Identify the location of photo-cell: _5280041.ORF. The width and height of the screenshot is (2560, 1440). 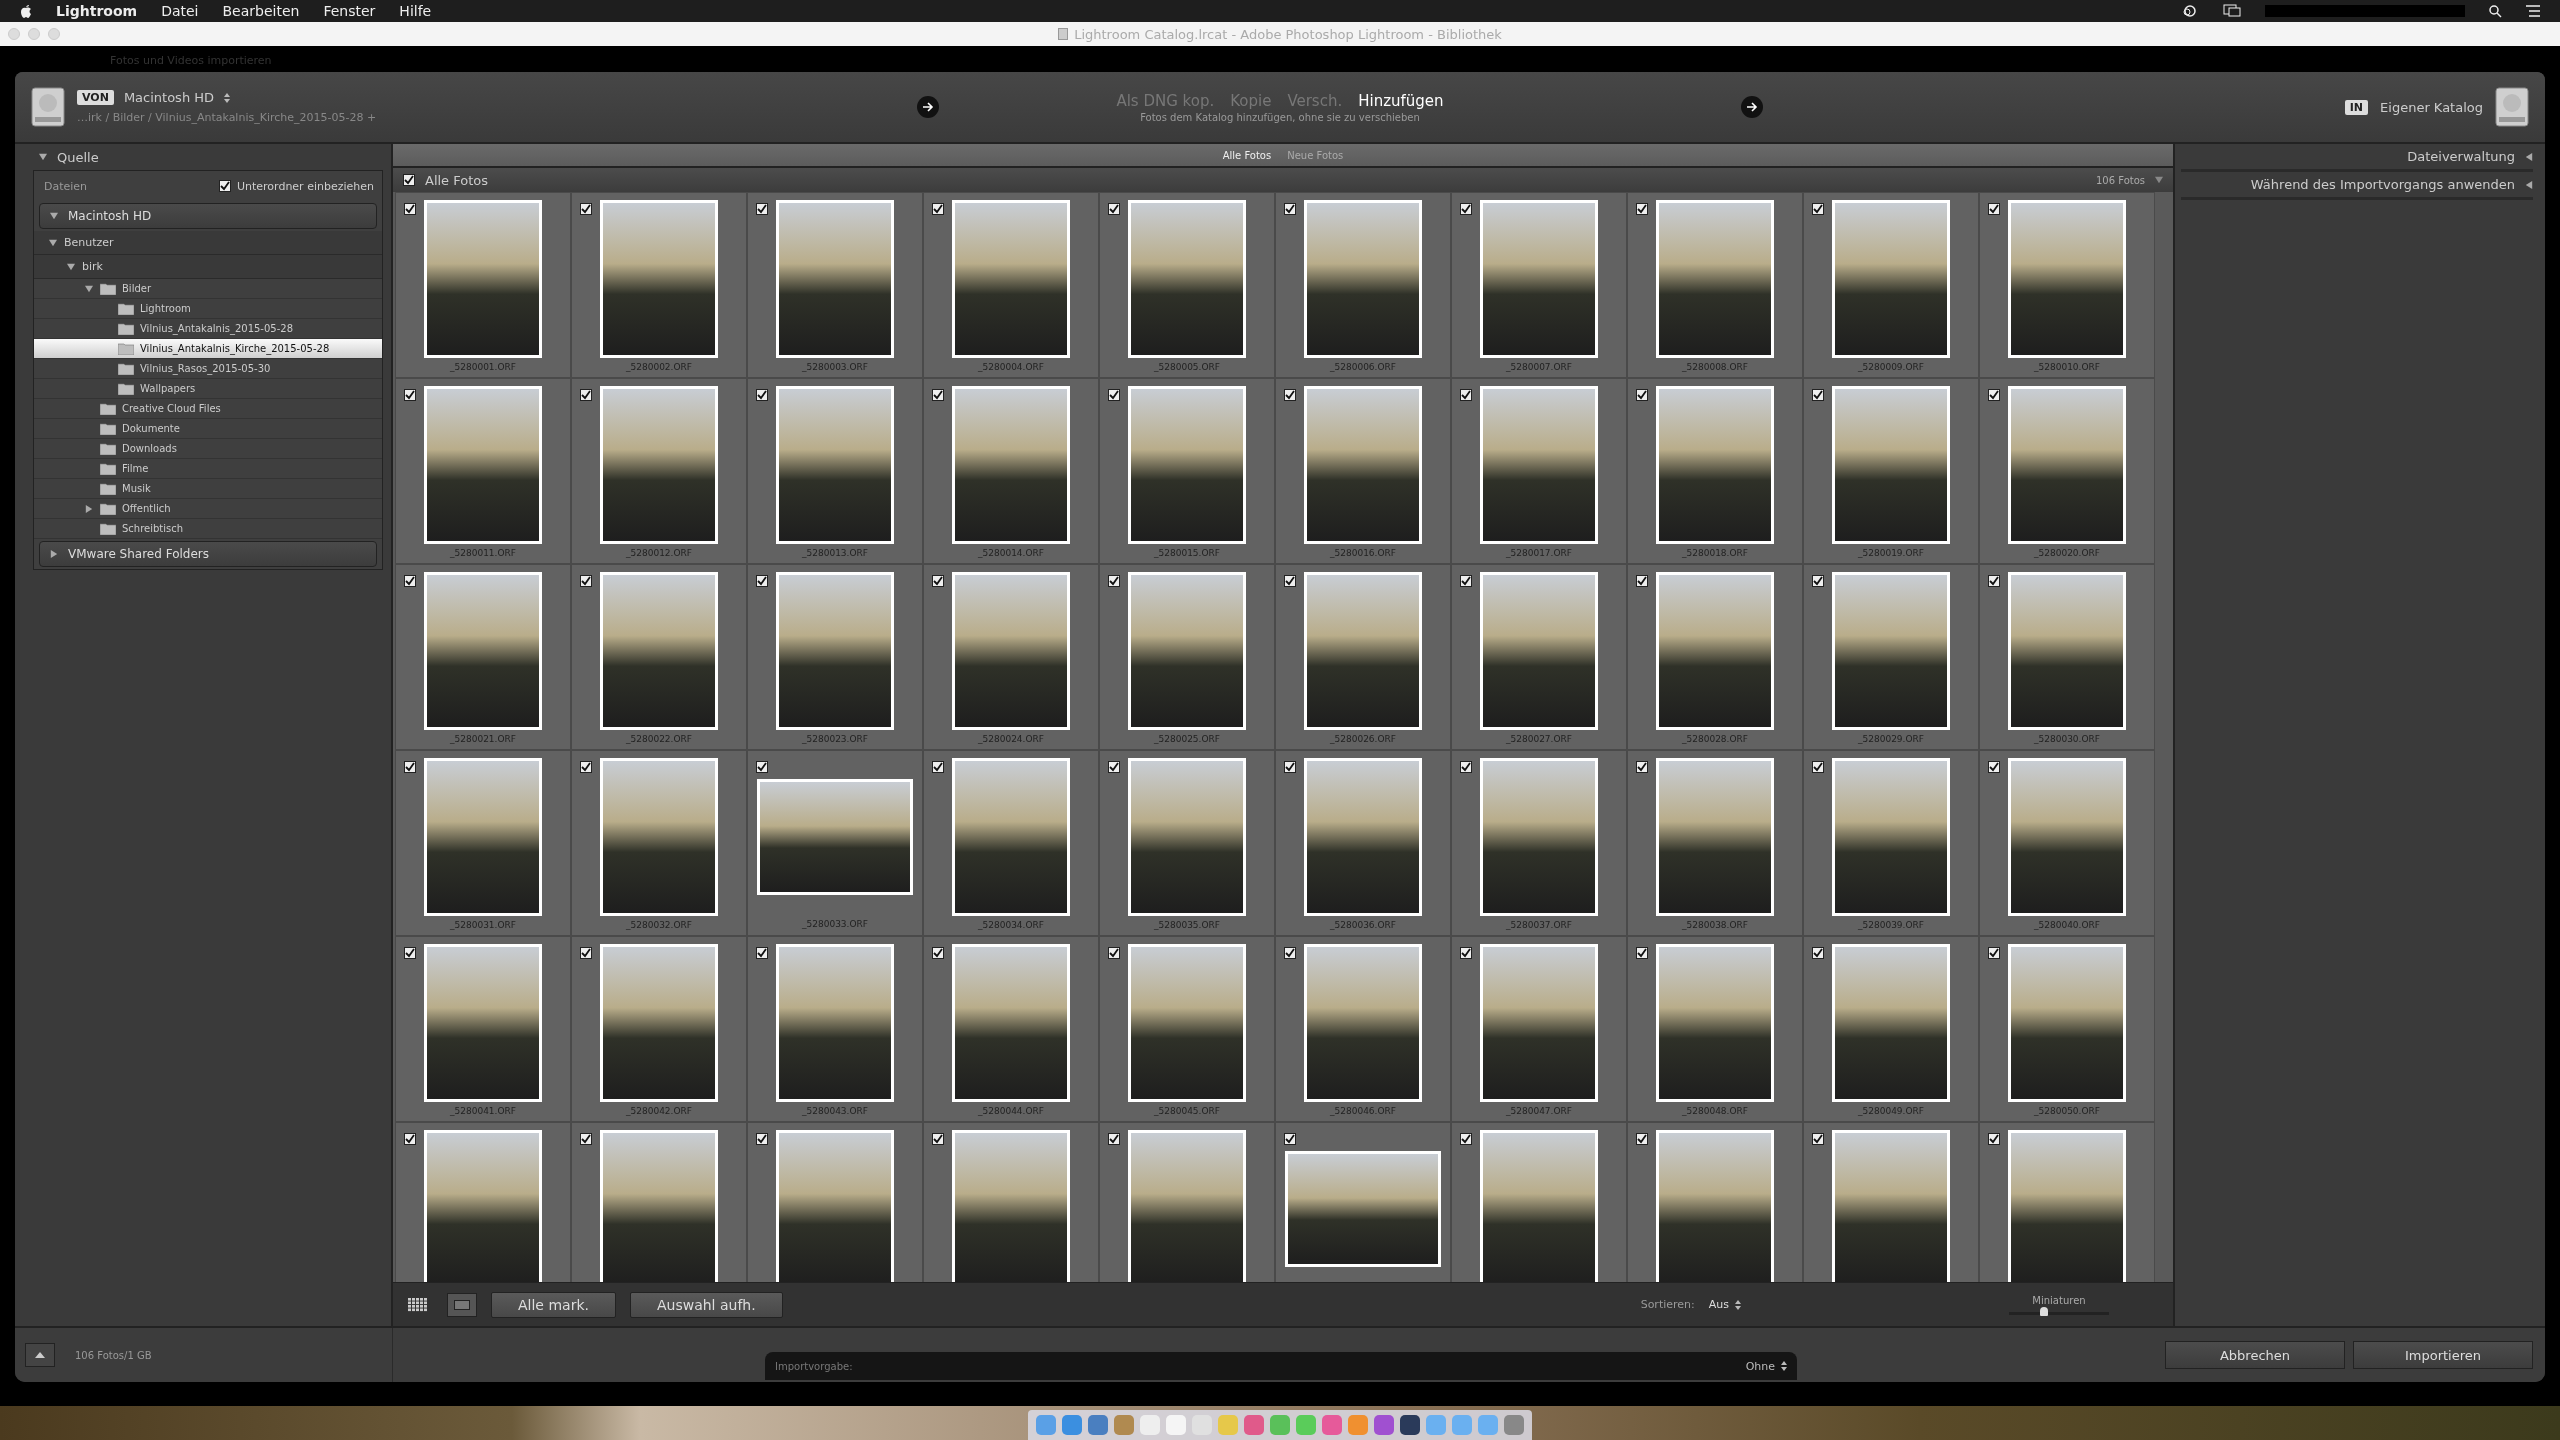
(483, 1029).